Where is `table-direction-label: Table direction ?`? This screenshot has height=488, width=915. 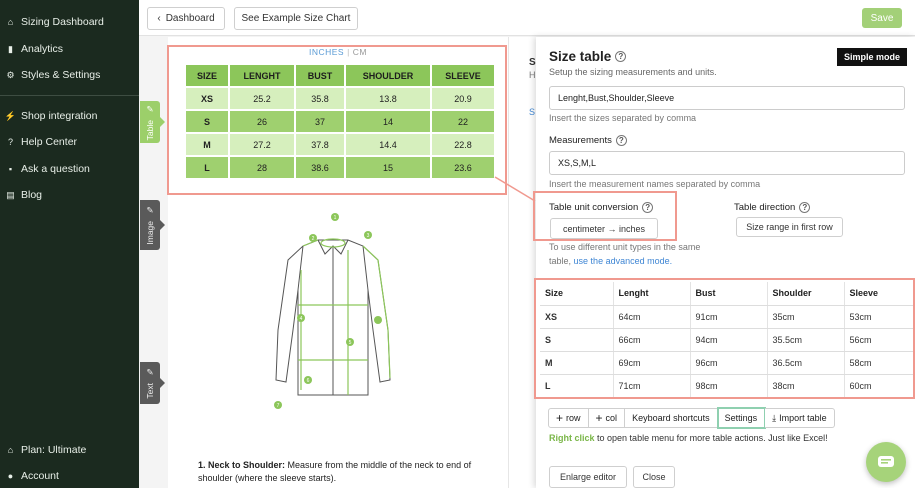
table-direction-label: Table direction ? is located at coordinates (772, 207).